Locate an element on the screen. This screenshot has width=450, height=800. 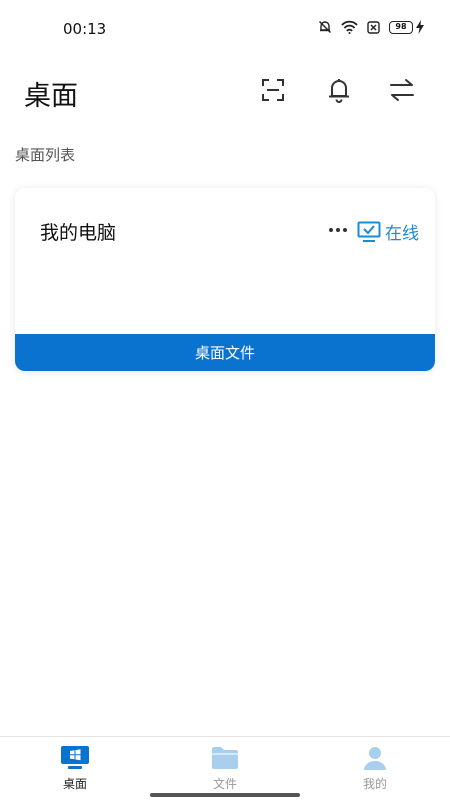
nav-label-files: 文件 is located at coordinates (224, 784).